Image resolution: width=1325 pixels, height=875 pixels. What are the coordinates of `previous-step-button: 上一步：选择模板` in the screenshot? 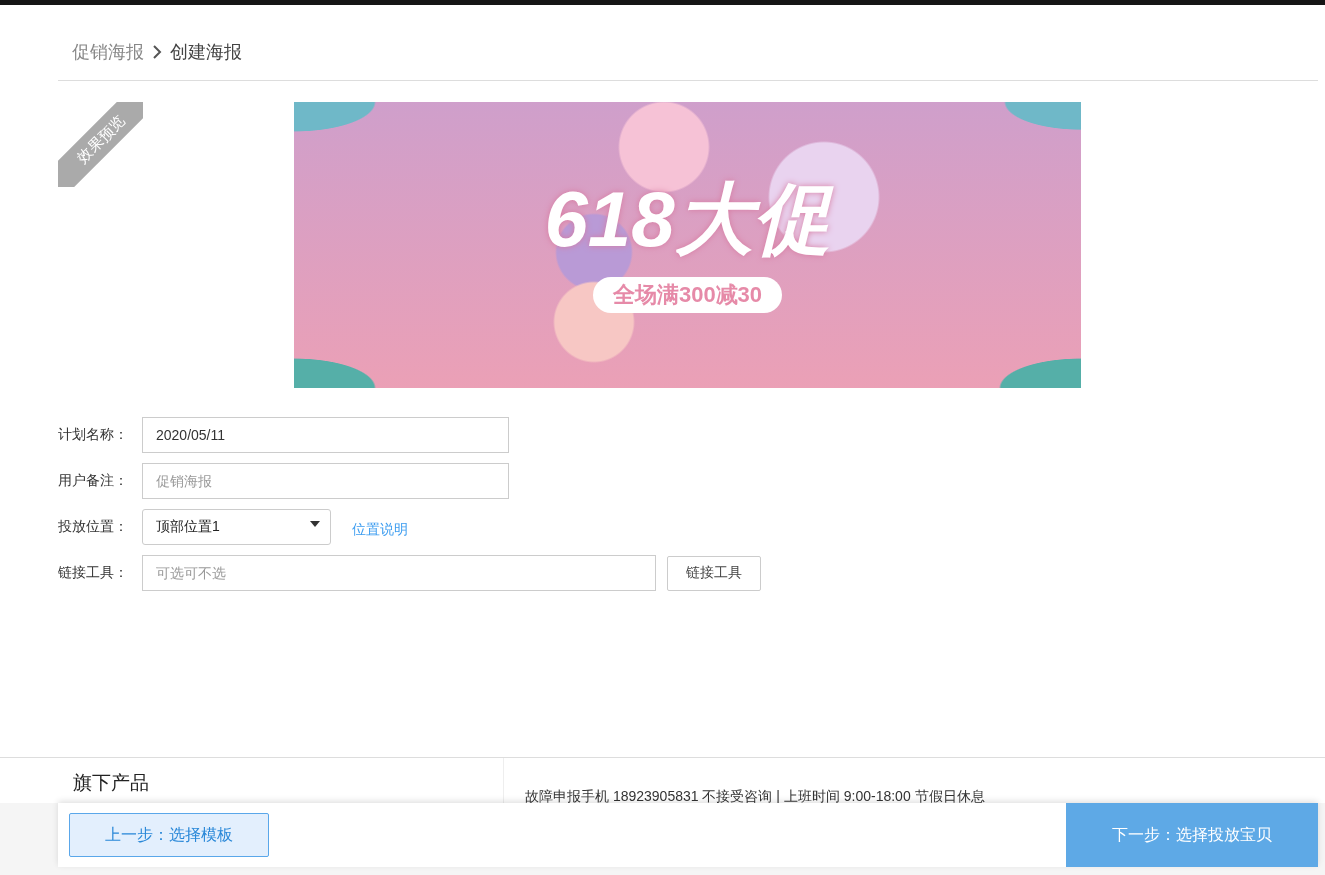 It's located at (169, 835).